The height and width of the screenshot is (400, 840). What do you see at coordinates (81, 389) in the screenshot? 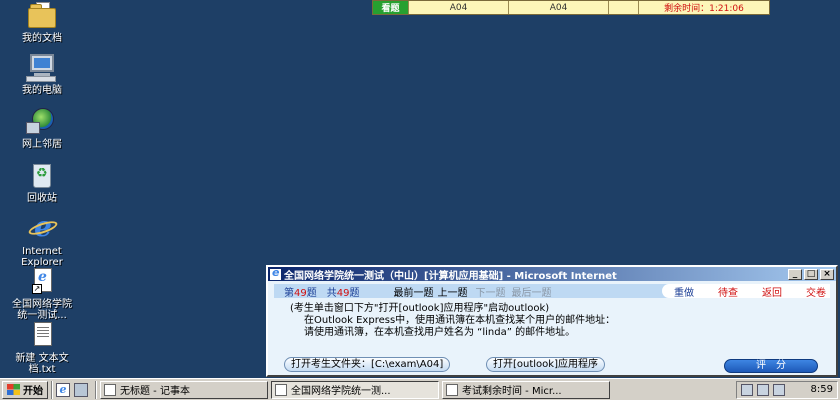
I see `quicklaunch-desktop-icon` at bounding box center [81, 389].